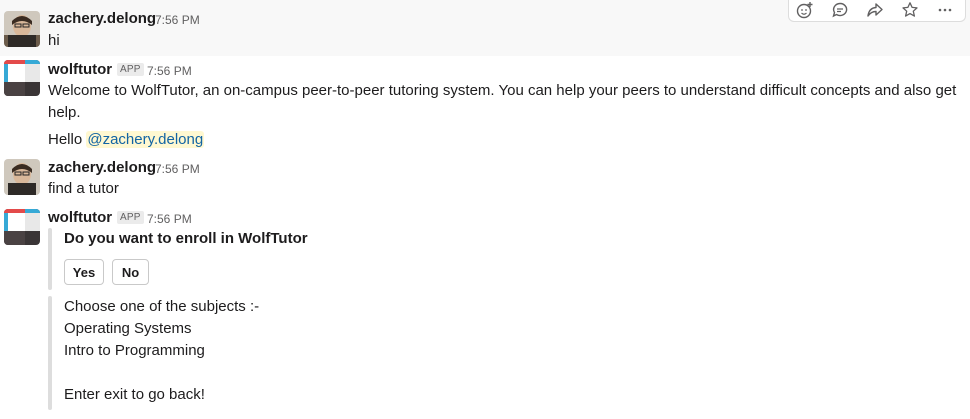 The height and width of the screenshot is (419, 970). I want to click on subjects-line: Choose one of the subjects :-, so click(162, 306).